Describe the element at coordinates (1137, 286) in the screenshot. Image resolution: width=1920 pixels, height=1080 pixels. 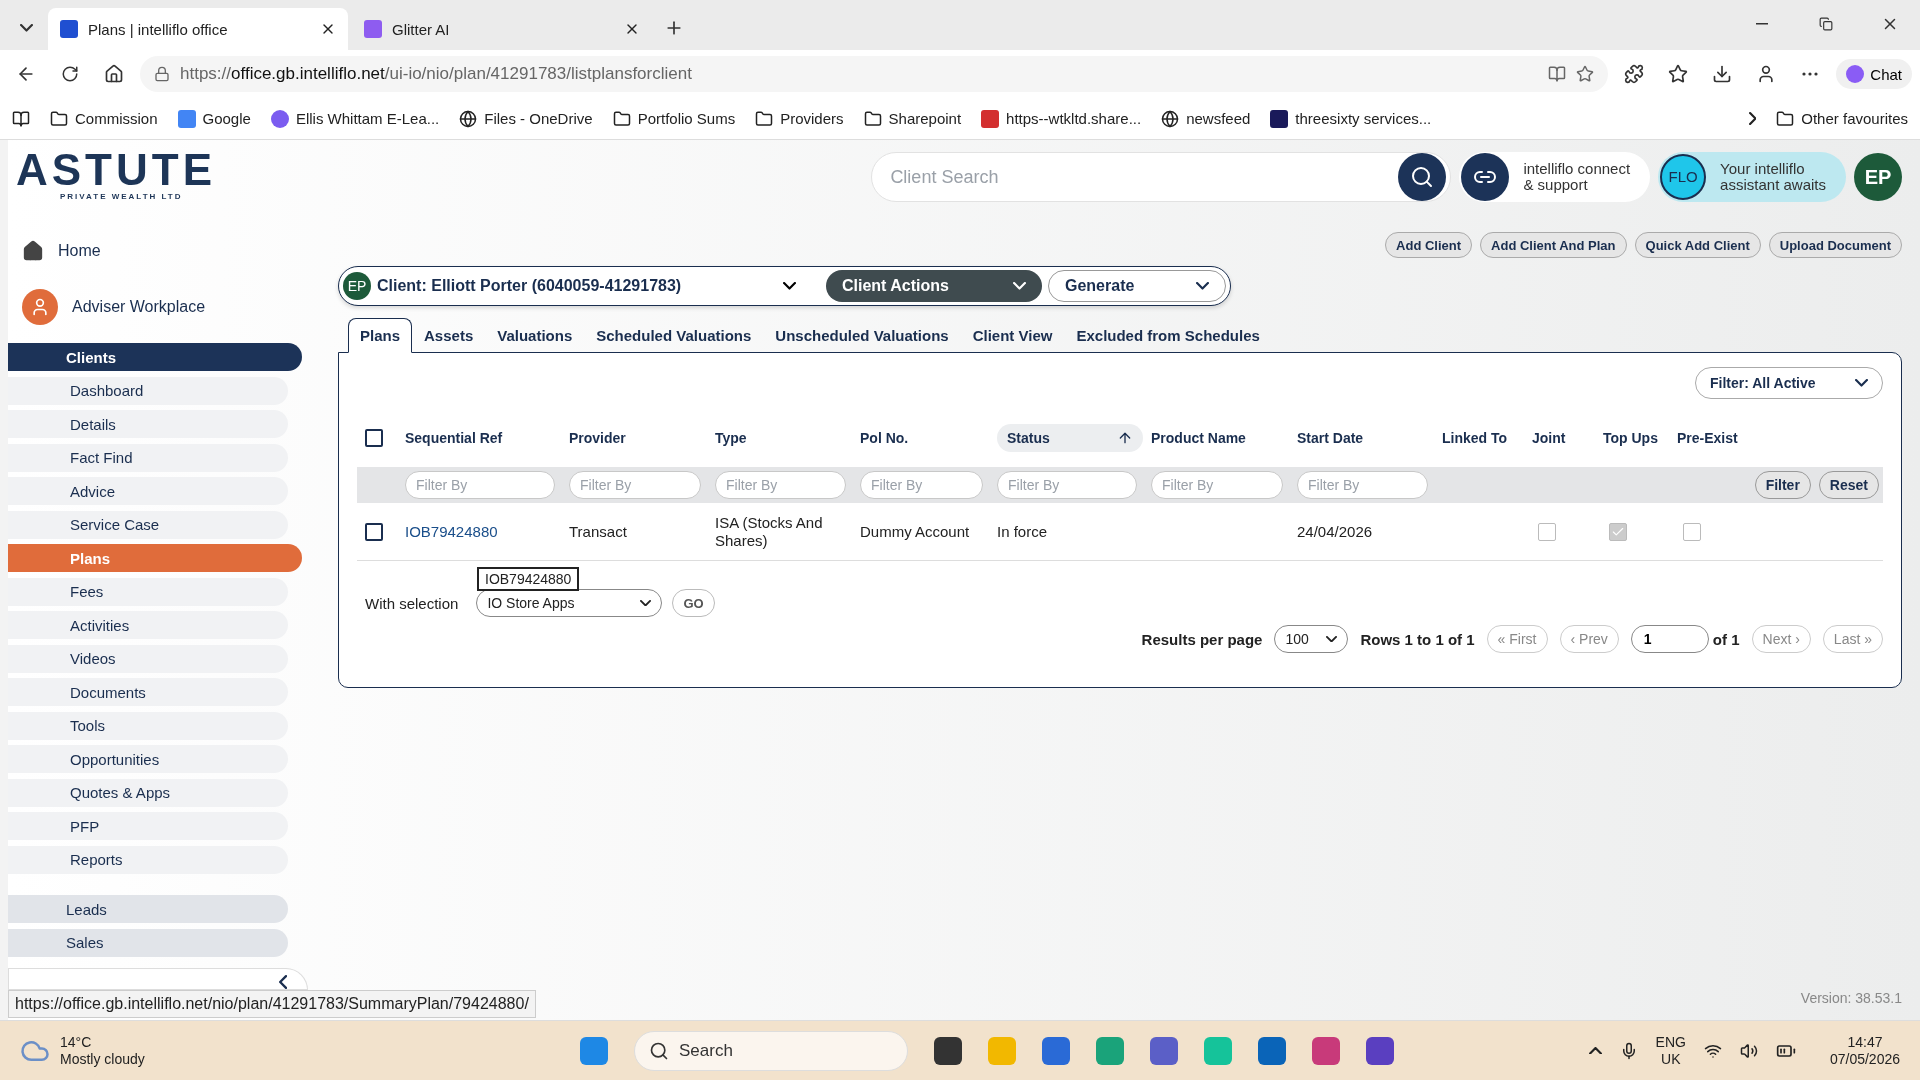
I see `generate-button: Generate` at that location.